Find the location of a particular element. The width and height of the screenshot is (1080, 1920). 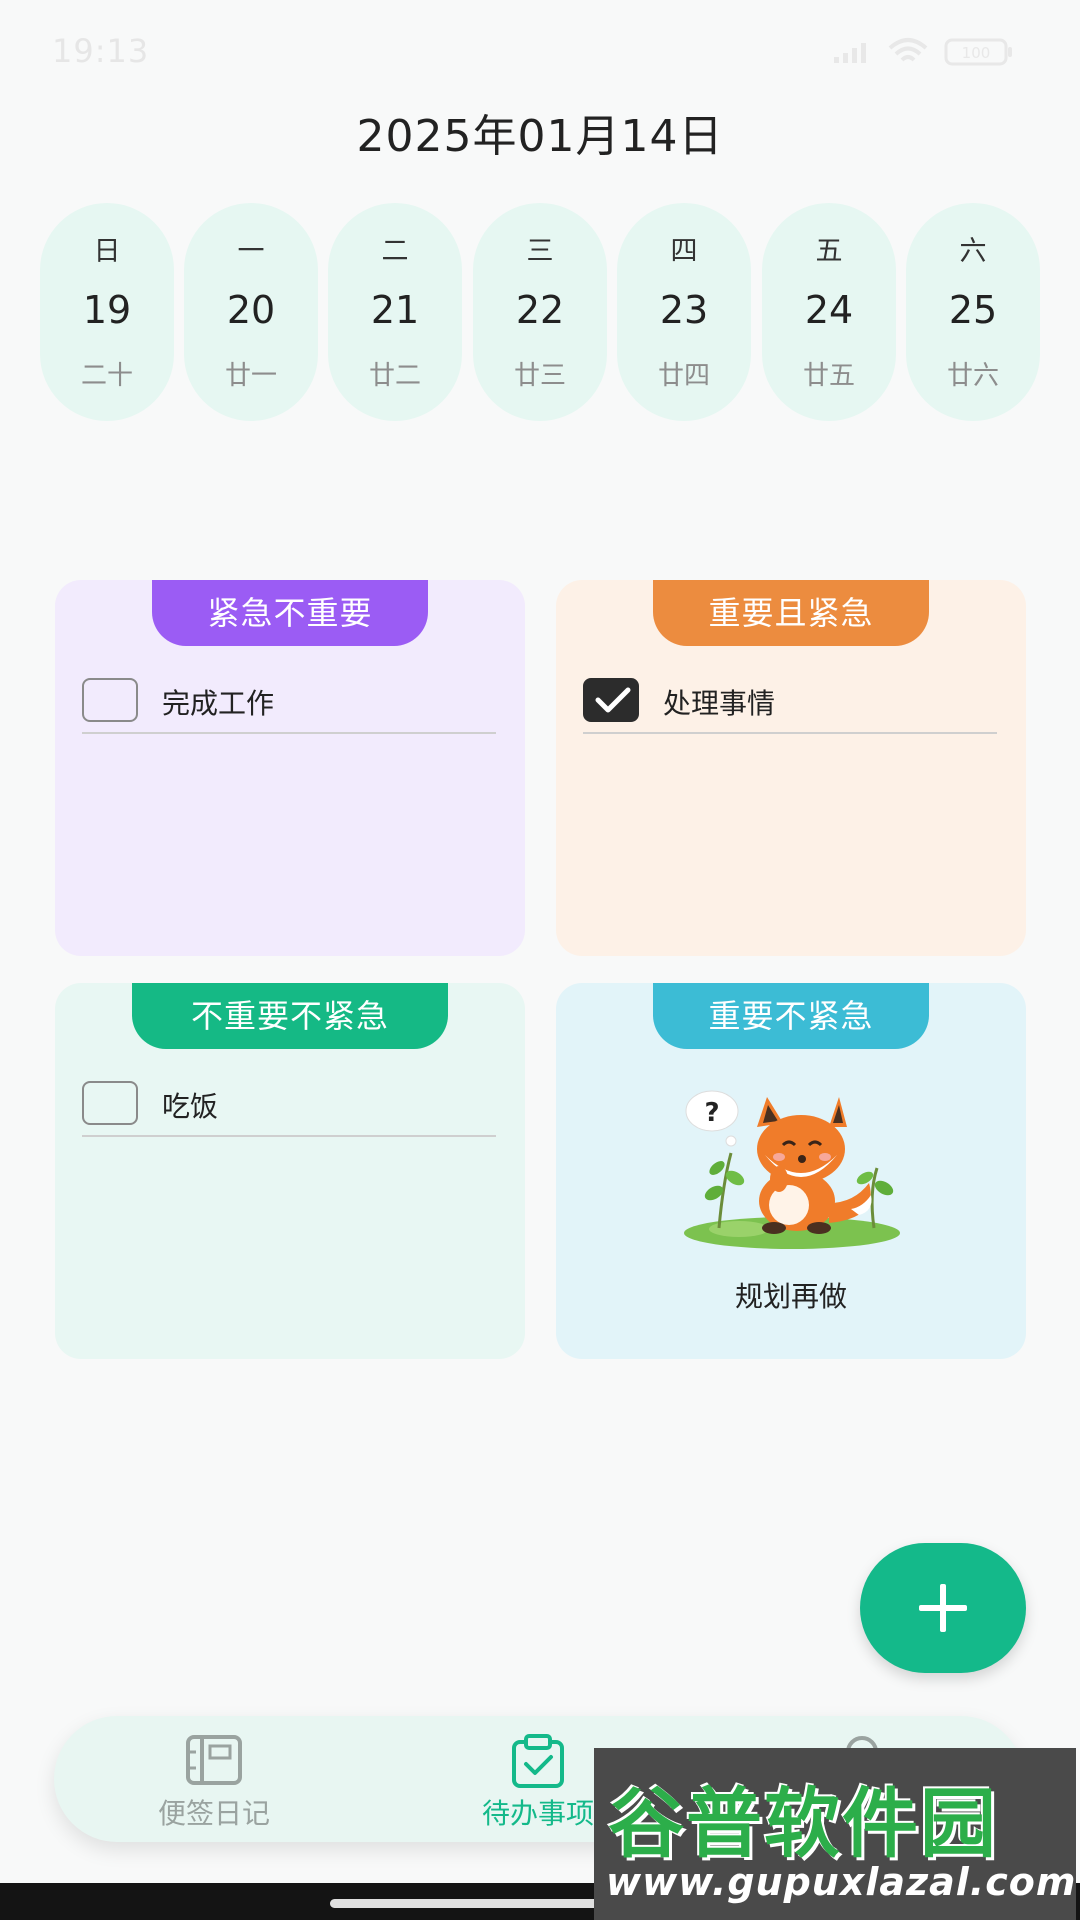

quadrant-label: 重要且紧急 is located at coordinates (791, 613).